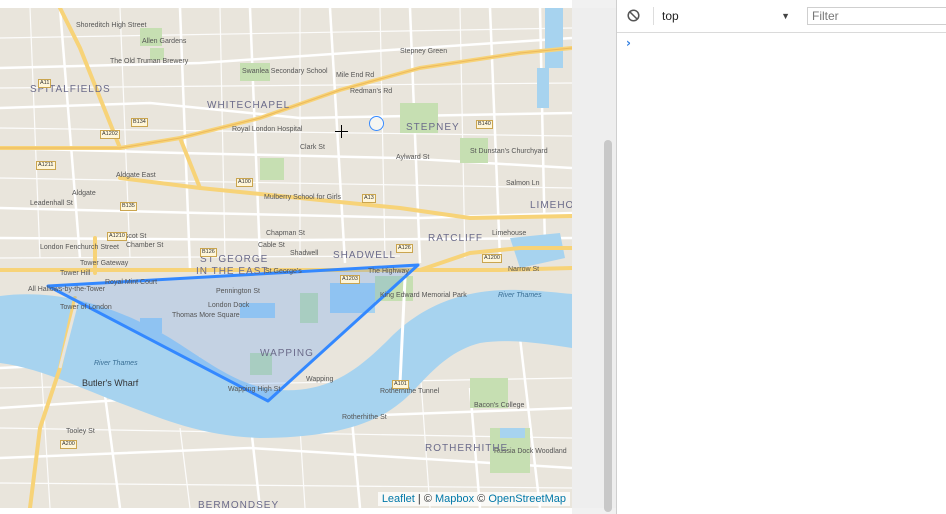 Image resolution: width=946 pixels, height=514 pixels. What do you see at coordinates (206, 315) in the screenshot?
I see `place-label: Thomas More Square` at bounding box center [206, 315].